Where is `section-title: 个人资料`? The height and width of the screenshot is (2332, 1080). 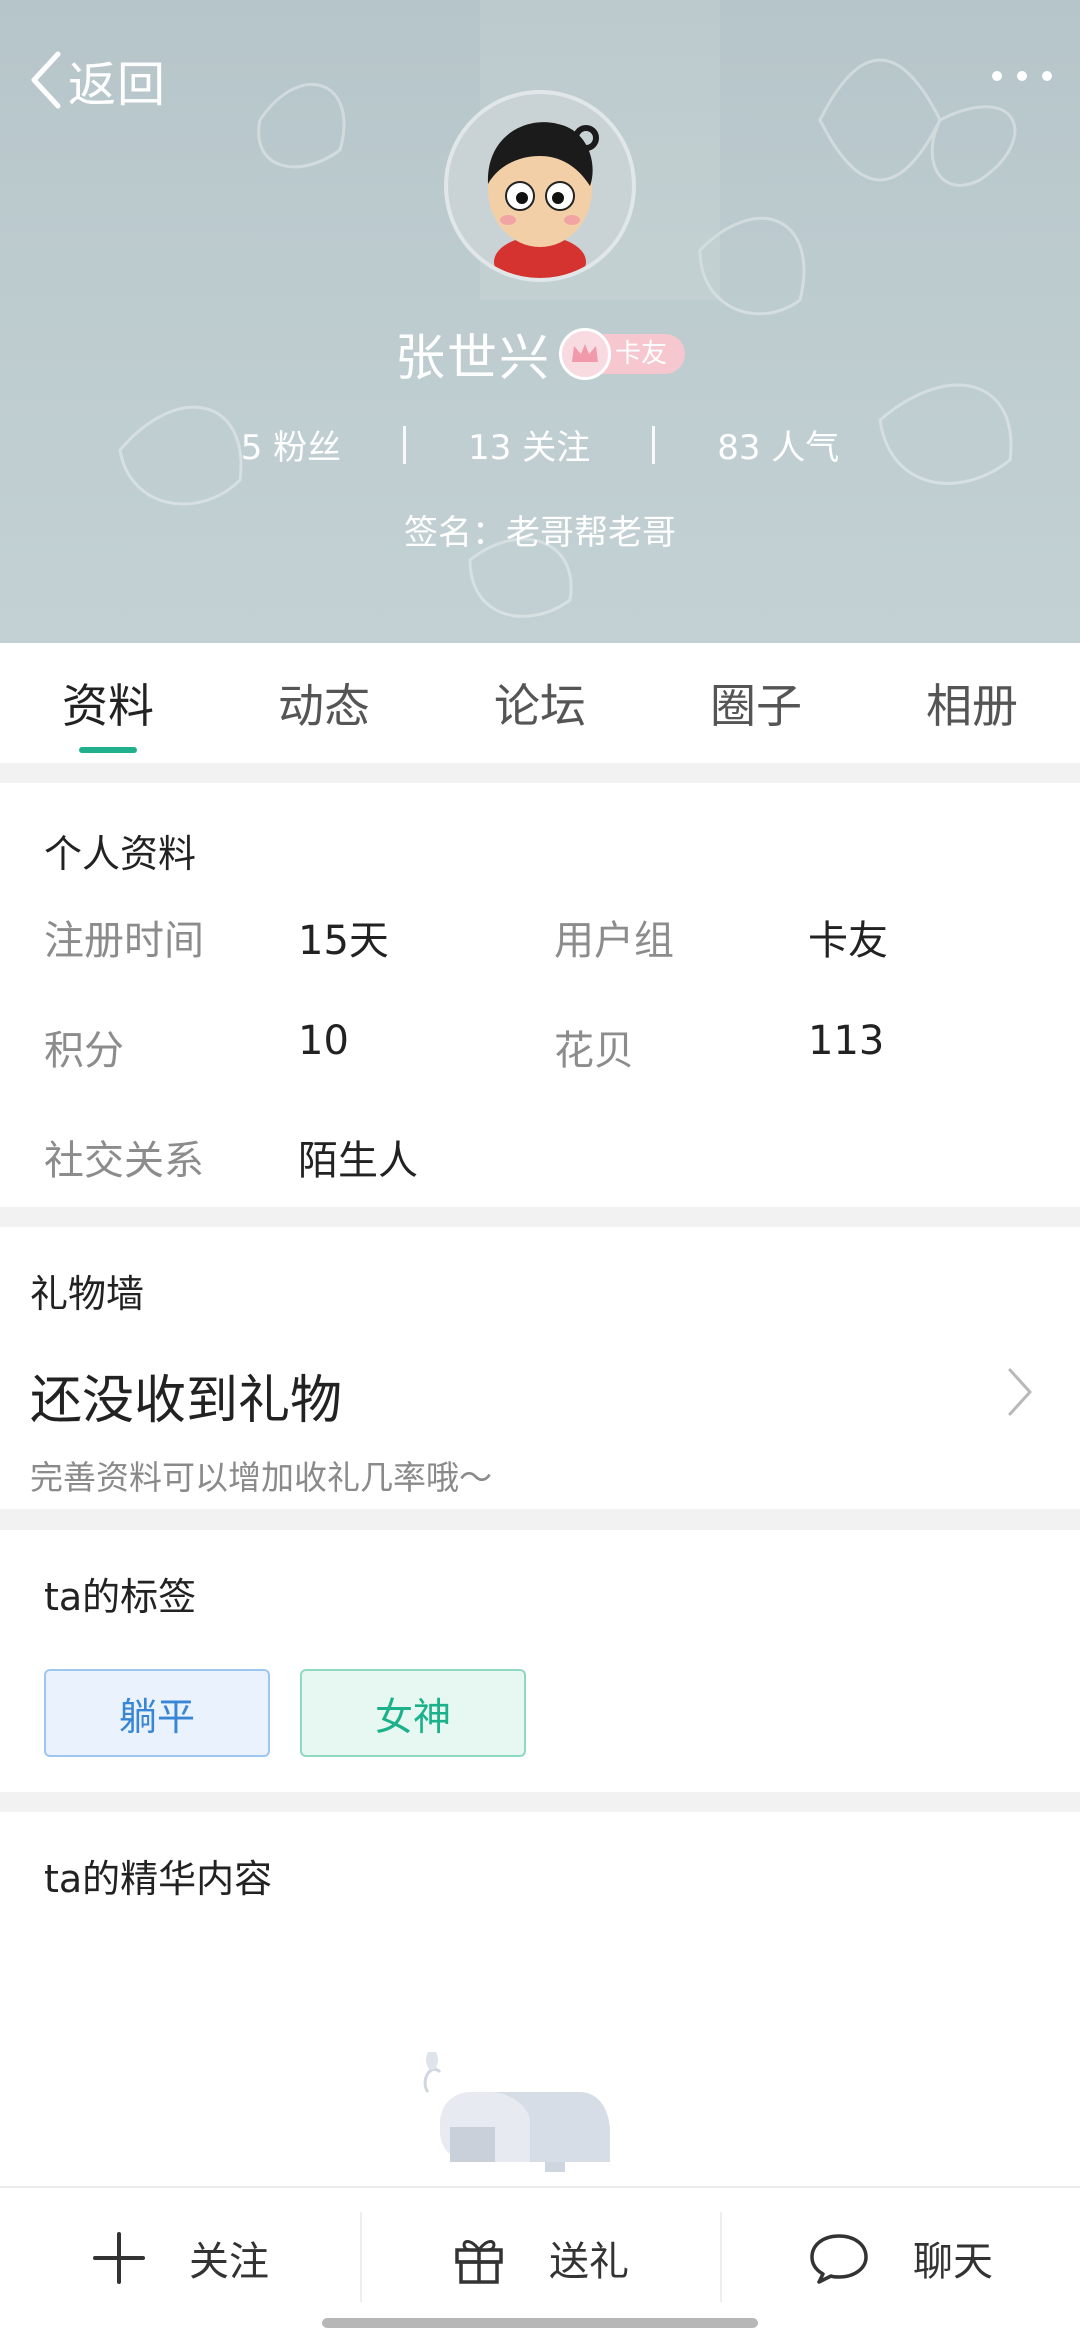
section-title: 个人资料 is located at coordinates (120, 854).